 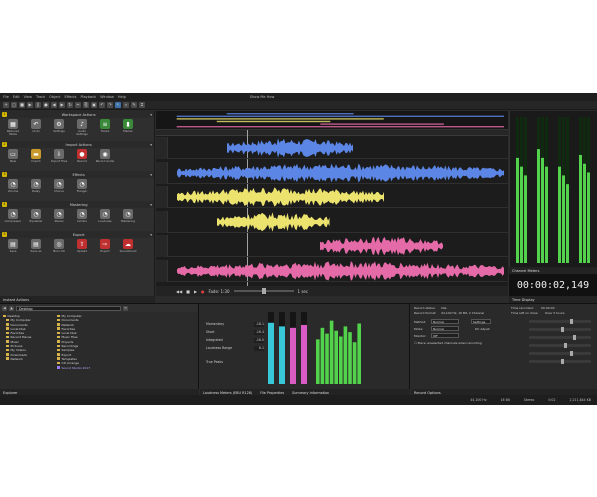 What do you see at coordinates (36, 186) in the screenshot?
I see `action-button: ◔ Delay` at bounding box center [36, 186].